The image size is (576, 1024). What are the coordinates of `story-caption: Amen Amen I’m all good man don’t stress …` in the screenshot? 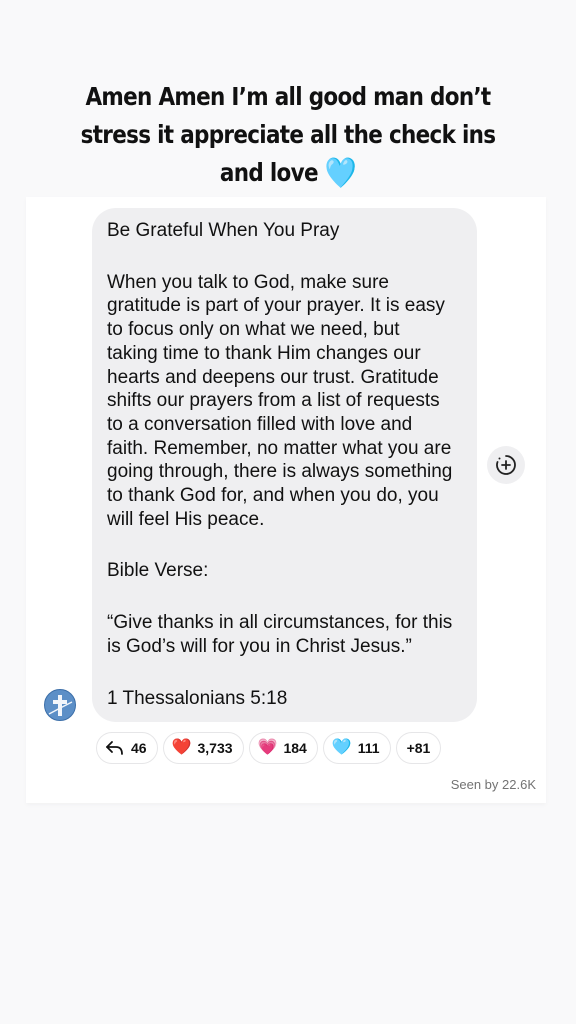 It's located at (287, 135).